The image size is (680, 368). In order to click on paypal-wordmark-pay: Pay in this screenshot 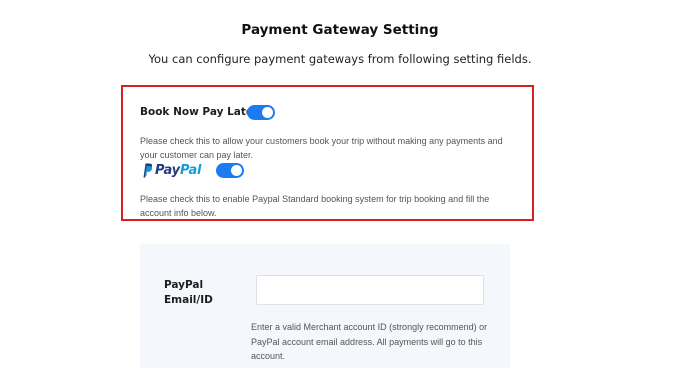, I will do `click(167, 170)`.